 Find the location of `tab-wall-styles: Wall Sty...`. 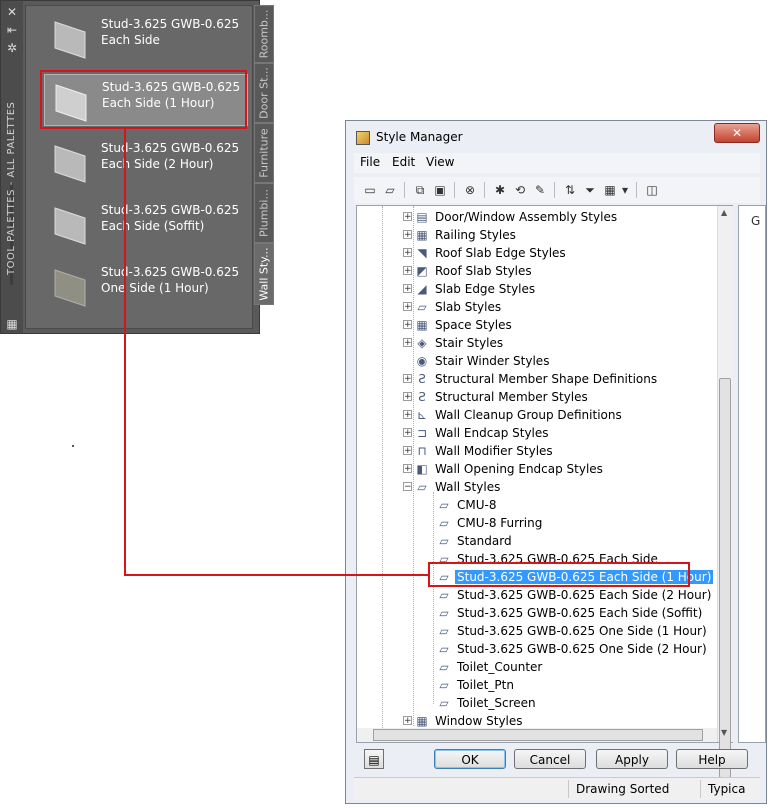

tab-wall-styles: Wall Sty... is located at coordinates (264, 274).